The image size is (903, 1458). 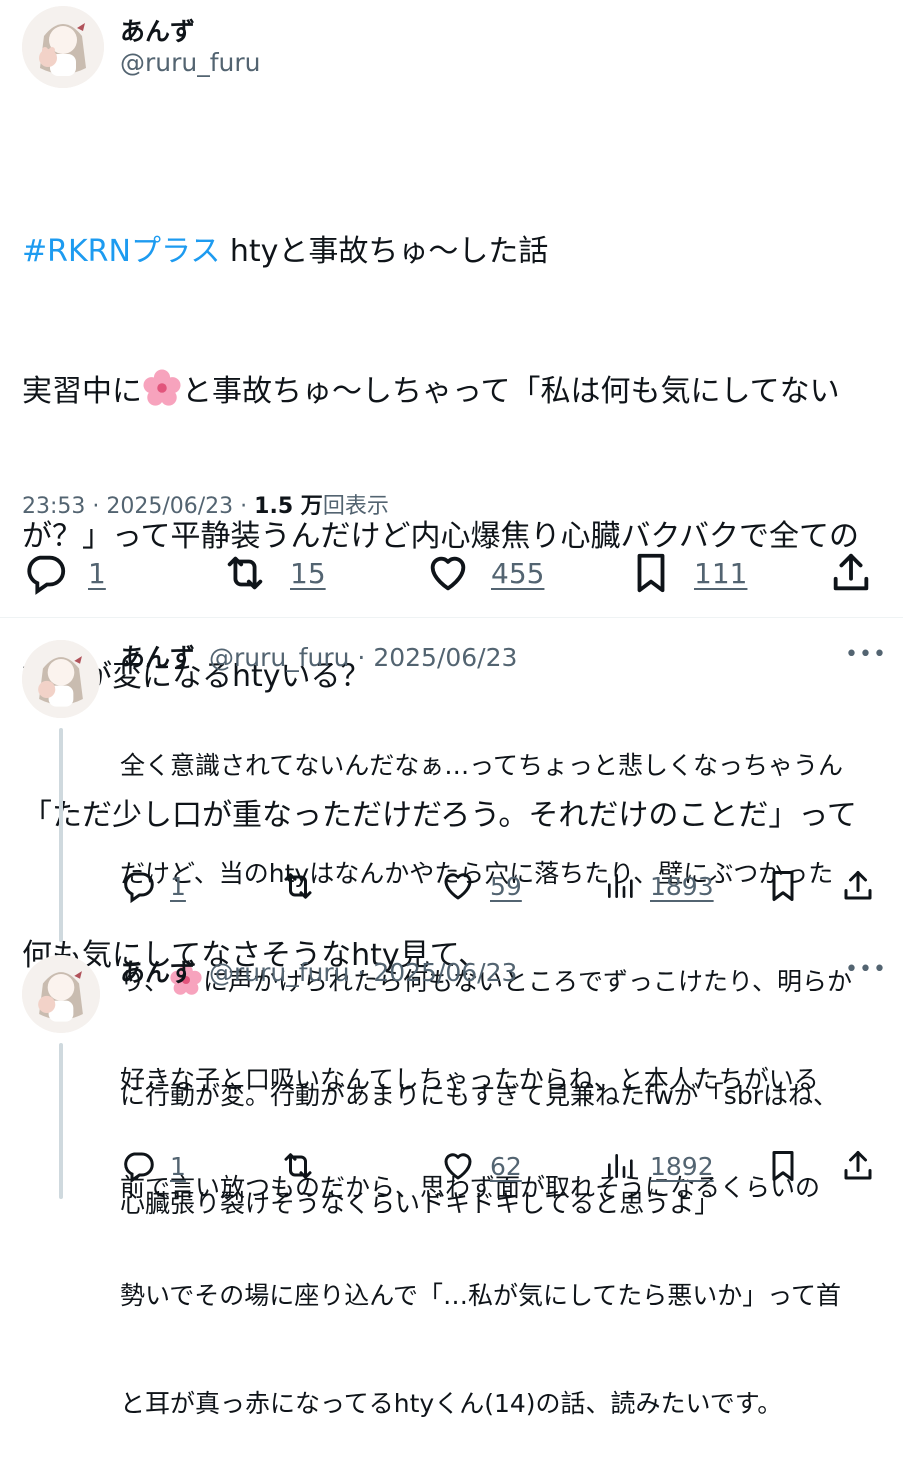 I want to click on timestamp: 23:53 · 2025/06/23 ·, so click(x=138, y=506).